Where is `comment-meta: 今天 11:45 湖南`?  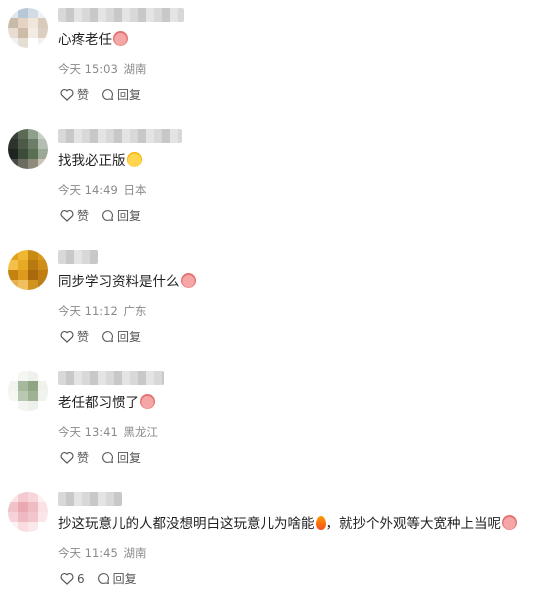 comment-meta: 今天 11:45 湖南 is located at coordinates (102, 553).